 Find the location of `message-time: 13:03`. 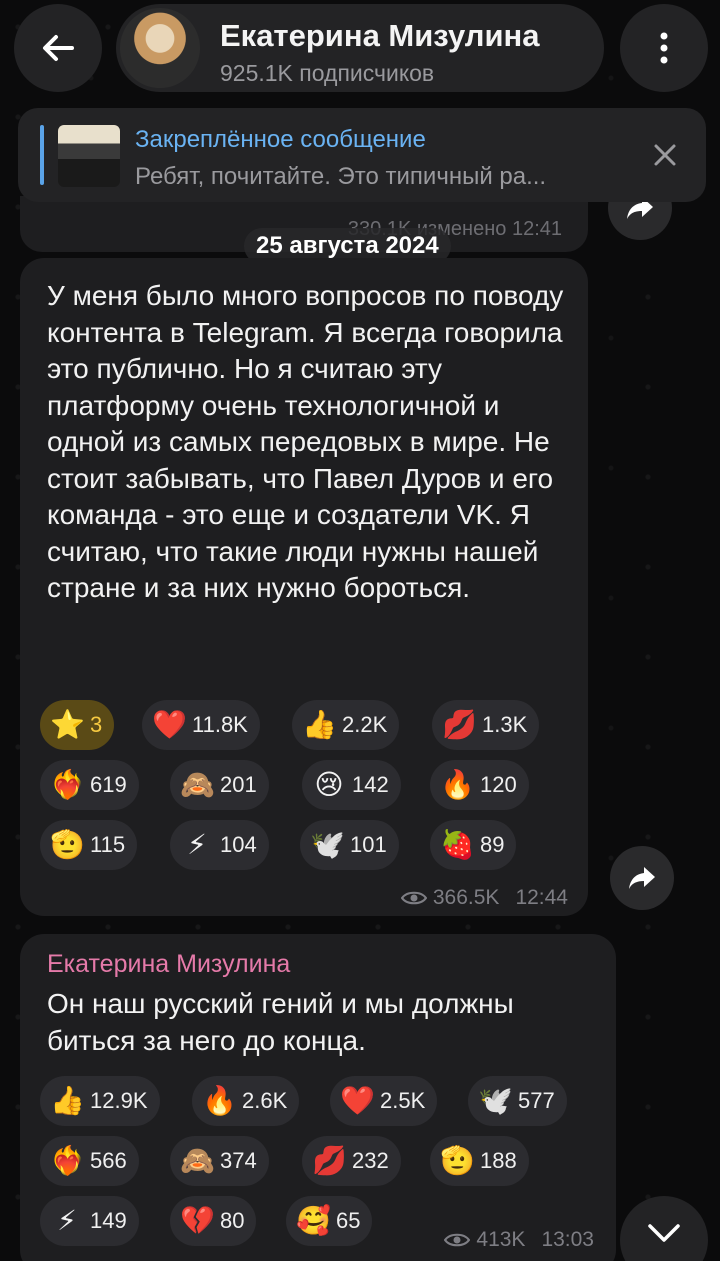

message-time: 13:03 is located at coordinates (567, 1239).